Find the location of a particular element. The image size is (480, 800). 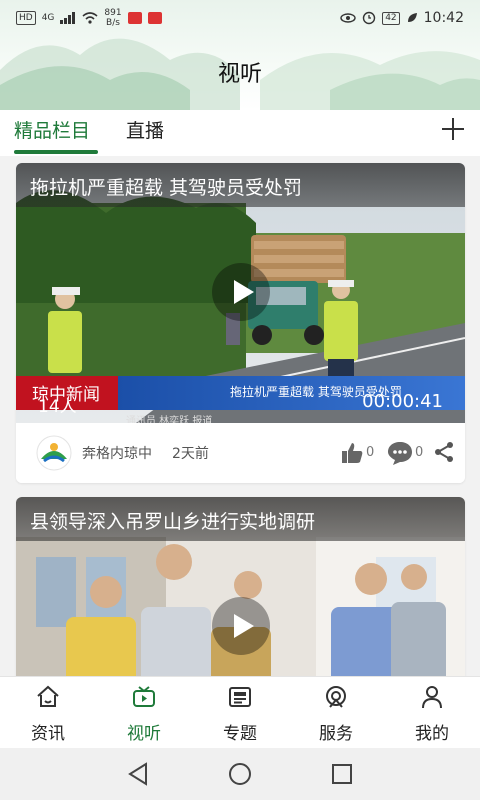

user-icon is located at coordinates (432, 697).